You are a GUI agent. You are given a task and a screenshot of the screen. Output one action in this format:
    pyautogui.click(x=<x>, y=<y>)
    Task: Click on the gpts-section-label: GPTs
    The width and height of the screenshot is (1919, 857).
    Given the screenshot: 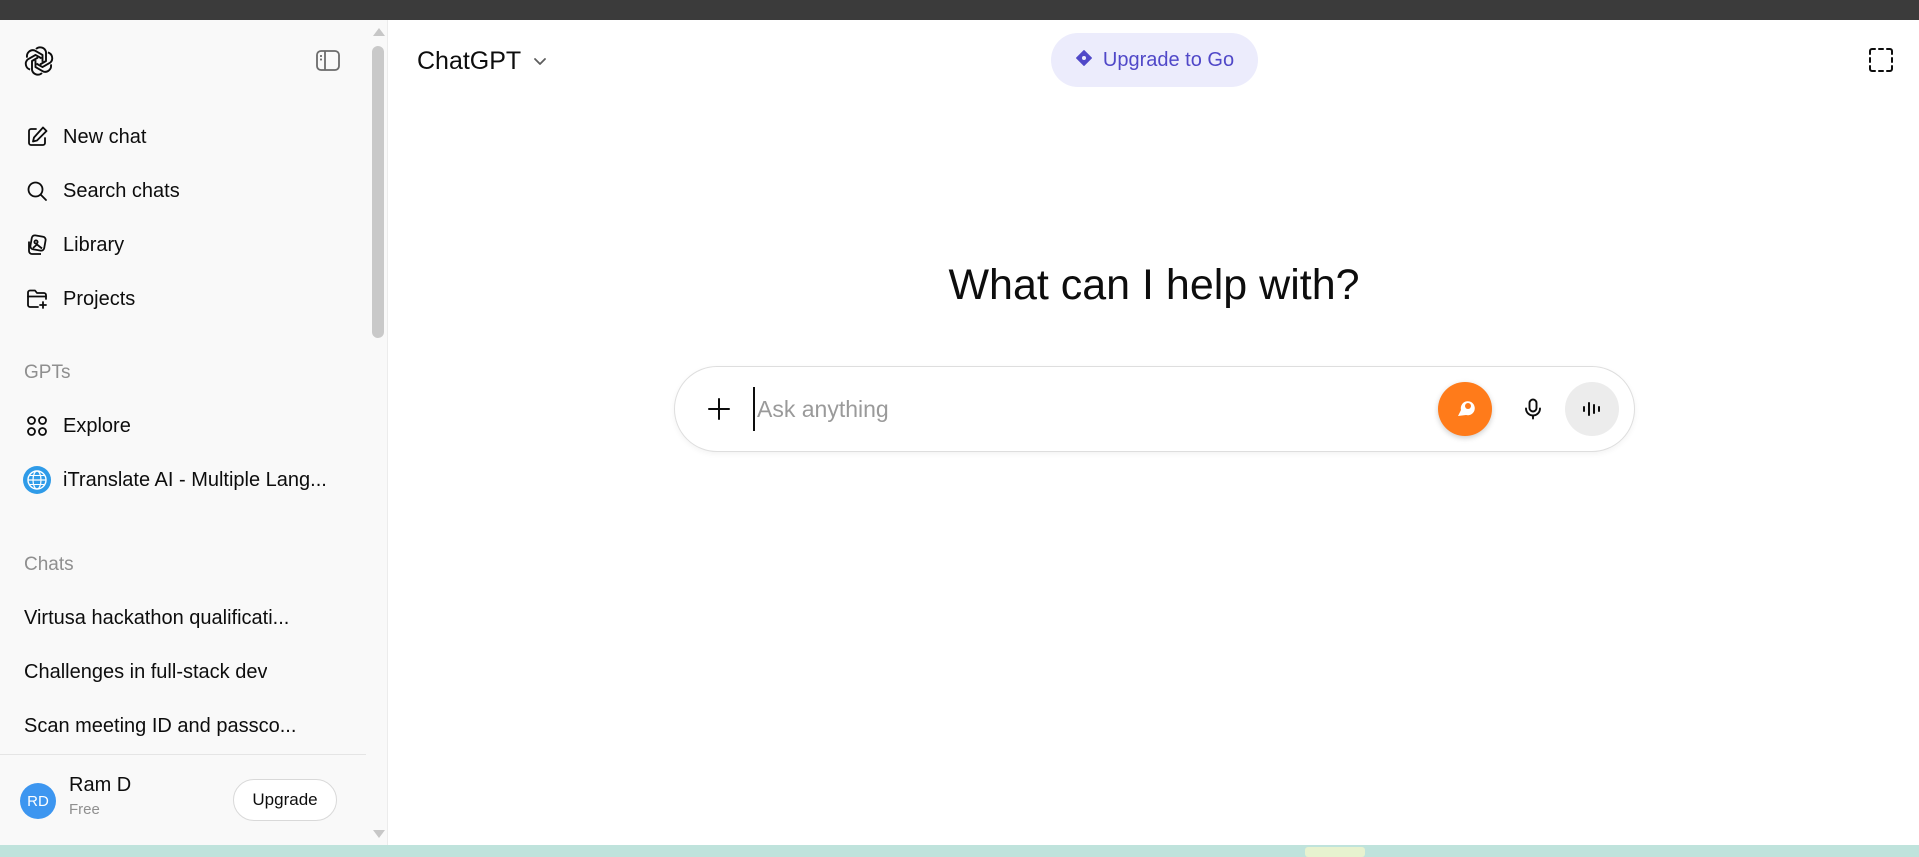 What is the action you would take?
    pyautogui.click(x=47, y=372)
    